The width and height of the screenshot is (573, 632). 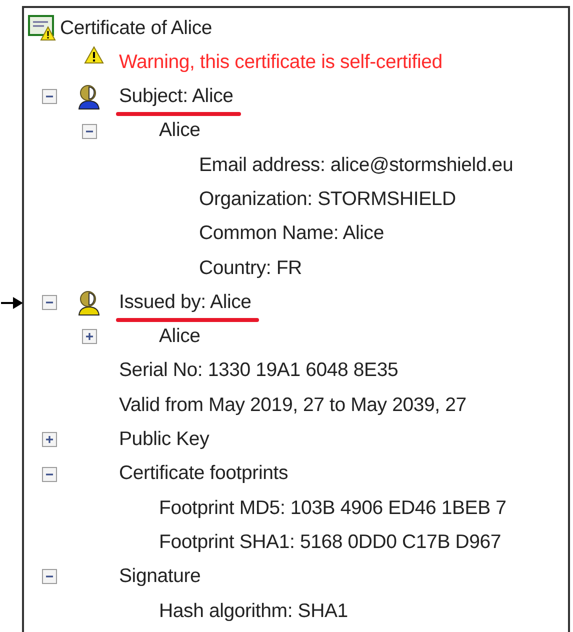 What do you see at coordinates (258, 370) in the screenshot?
I see `tree-item-label: Serial No: 1330 19A1 6048 8E35` at bounding box center [258, 370].